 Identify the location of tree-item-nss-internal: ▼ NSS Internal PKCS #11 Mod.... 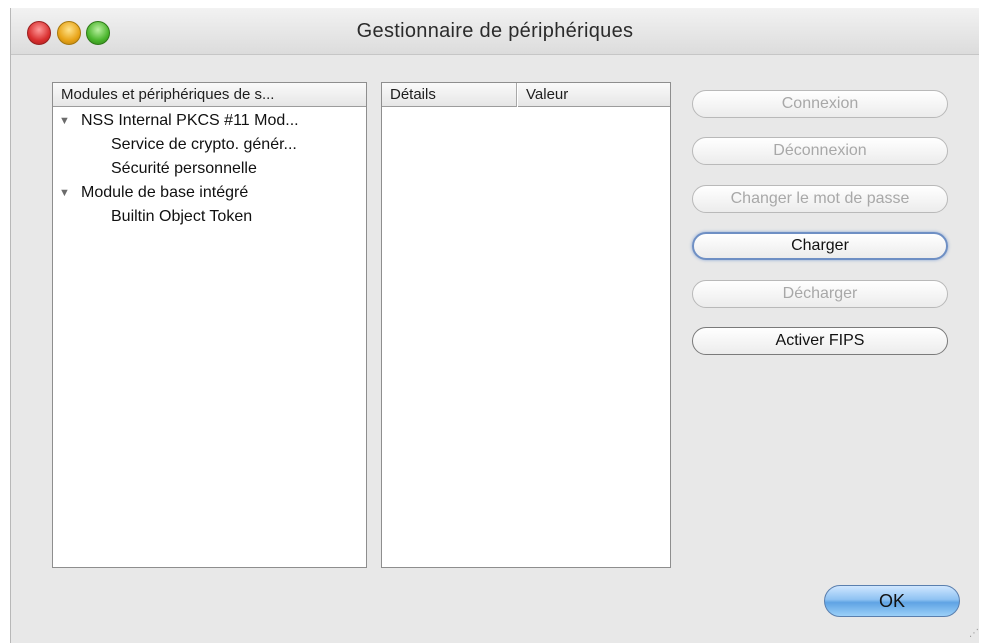
(209, 121).